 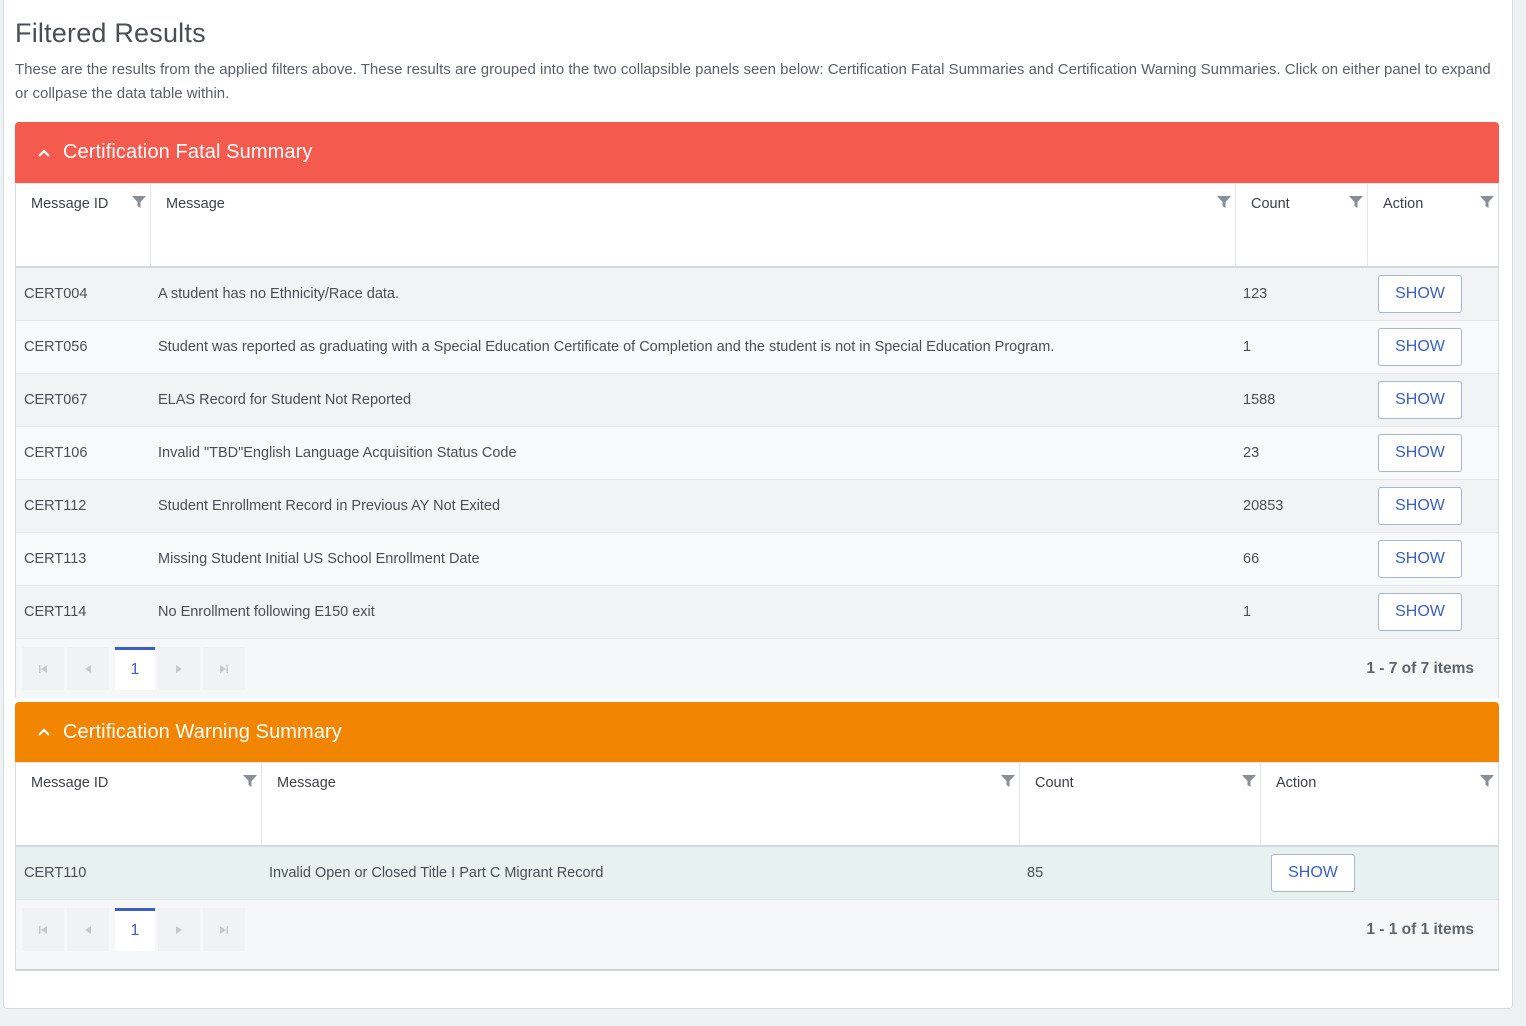 What do you see at coordinates (757, 929) in the screenshot?
I see `warning-pager: 1 1 - 1 of 1 items` at bounding box center [757, 929].